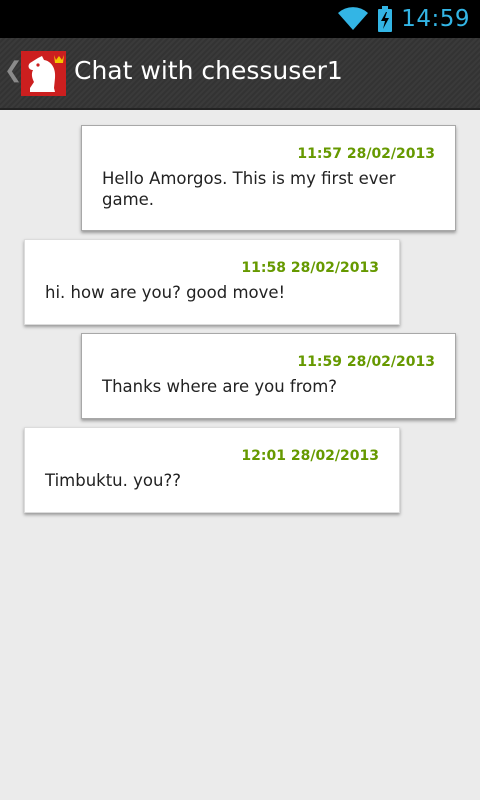 The height and width of the screenshot is (800, 480). Describe the element at coordinates (165, 292) in the screenshot. I see `message-text: hi. how are you? good move!` at that location.